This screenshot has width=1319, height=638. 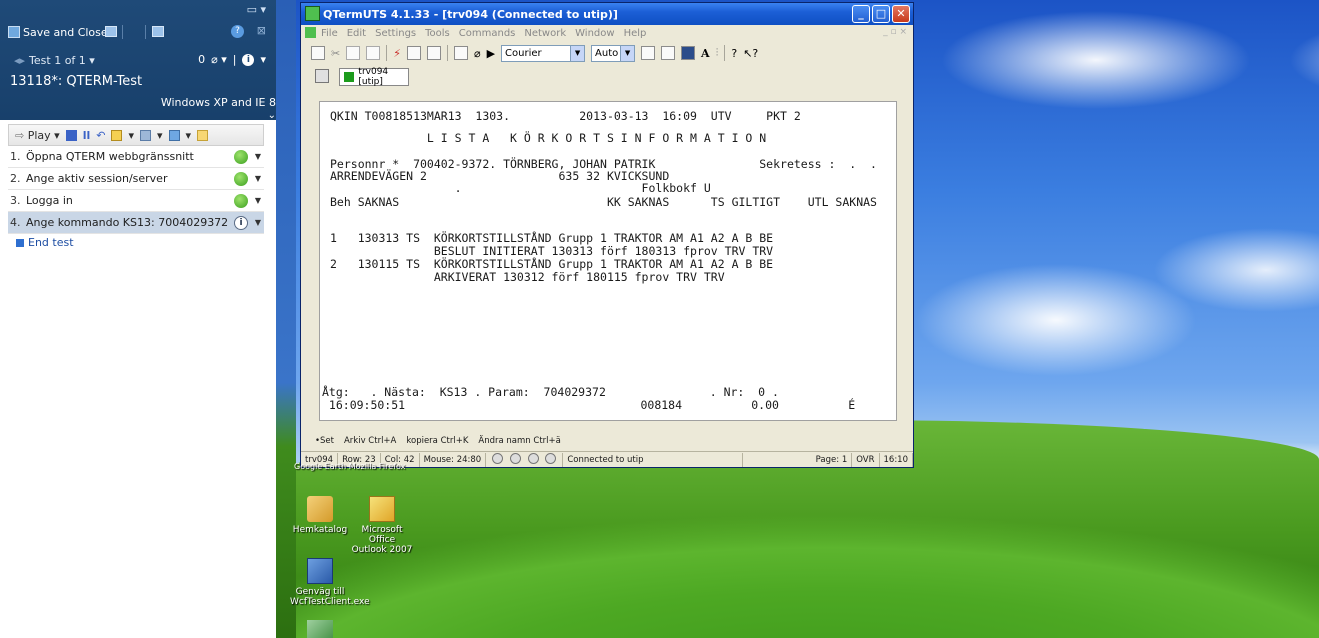 What do you see at coordinates (688, 53) in the screenshot?
I see `save-icon` at bounding box center [688, 53].